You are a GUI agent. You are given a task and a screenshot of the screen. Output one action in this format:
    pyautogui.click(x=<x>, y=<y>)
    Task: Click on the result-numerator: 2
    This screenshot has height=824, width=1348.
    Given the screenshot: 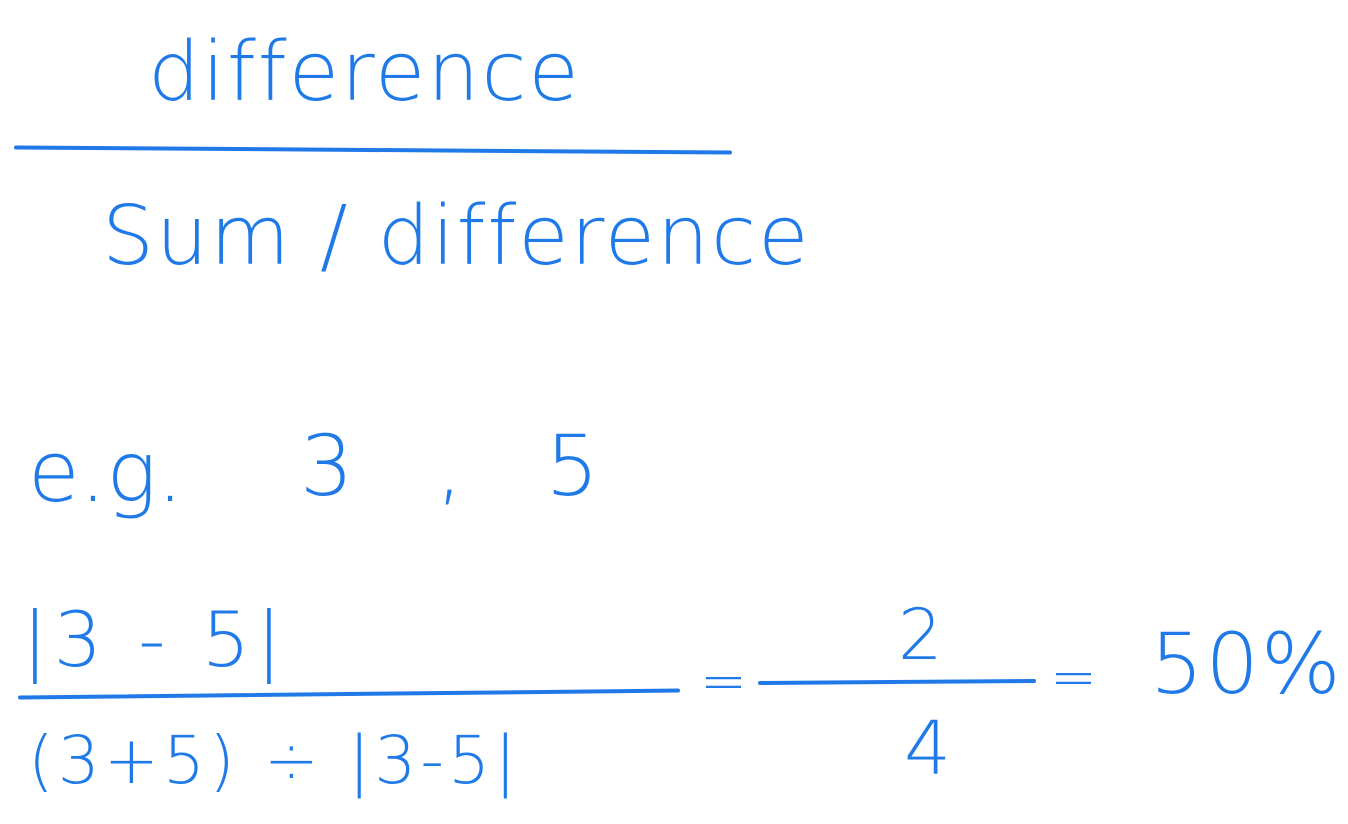 What is the action you would take?
    pyautogui.click(x=920, y=635)
    